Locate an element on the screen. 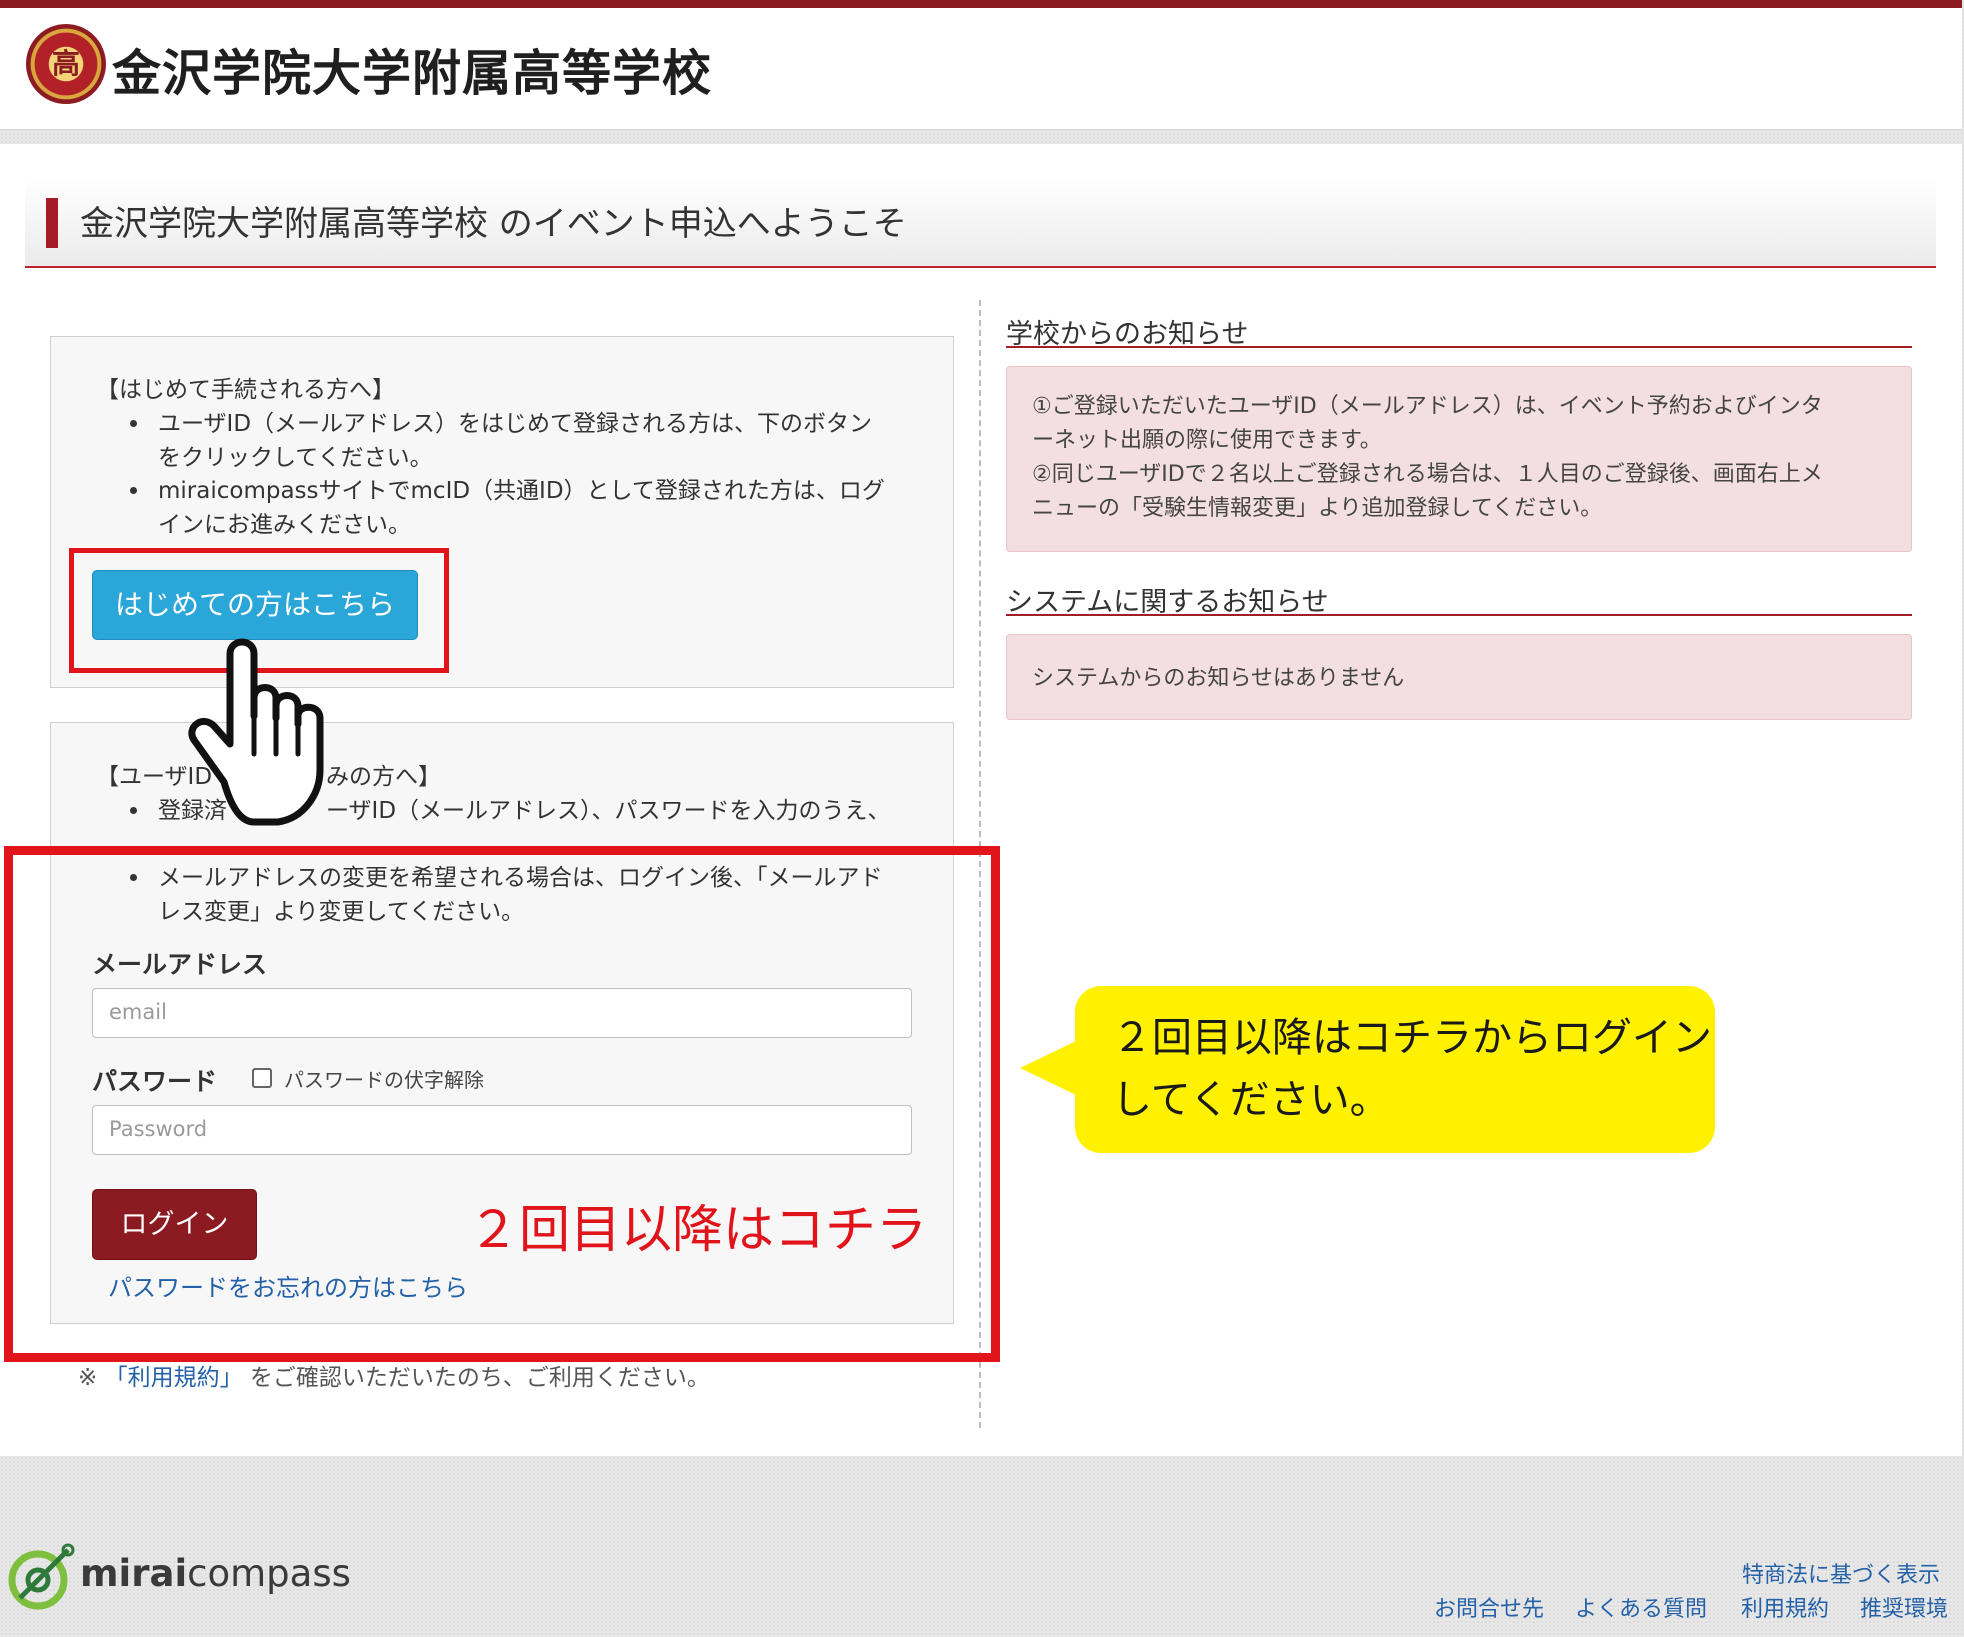 Image resolution: width=1964 pixels, height=1637 pixels. system-notice-text: システムからのお知らせはありません is located at coordinates (1218, 678).